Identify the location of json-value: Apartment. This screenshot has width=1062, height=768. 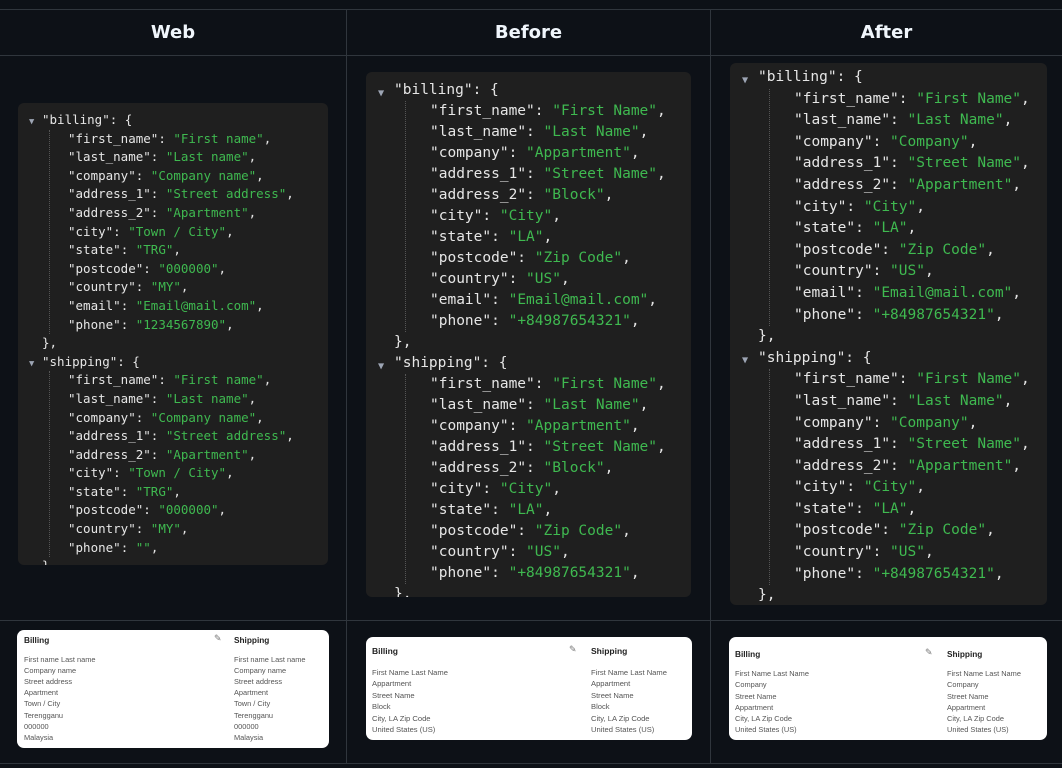
(207, 212).